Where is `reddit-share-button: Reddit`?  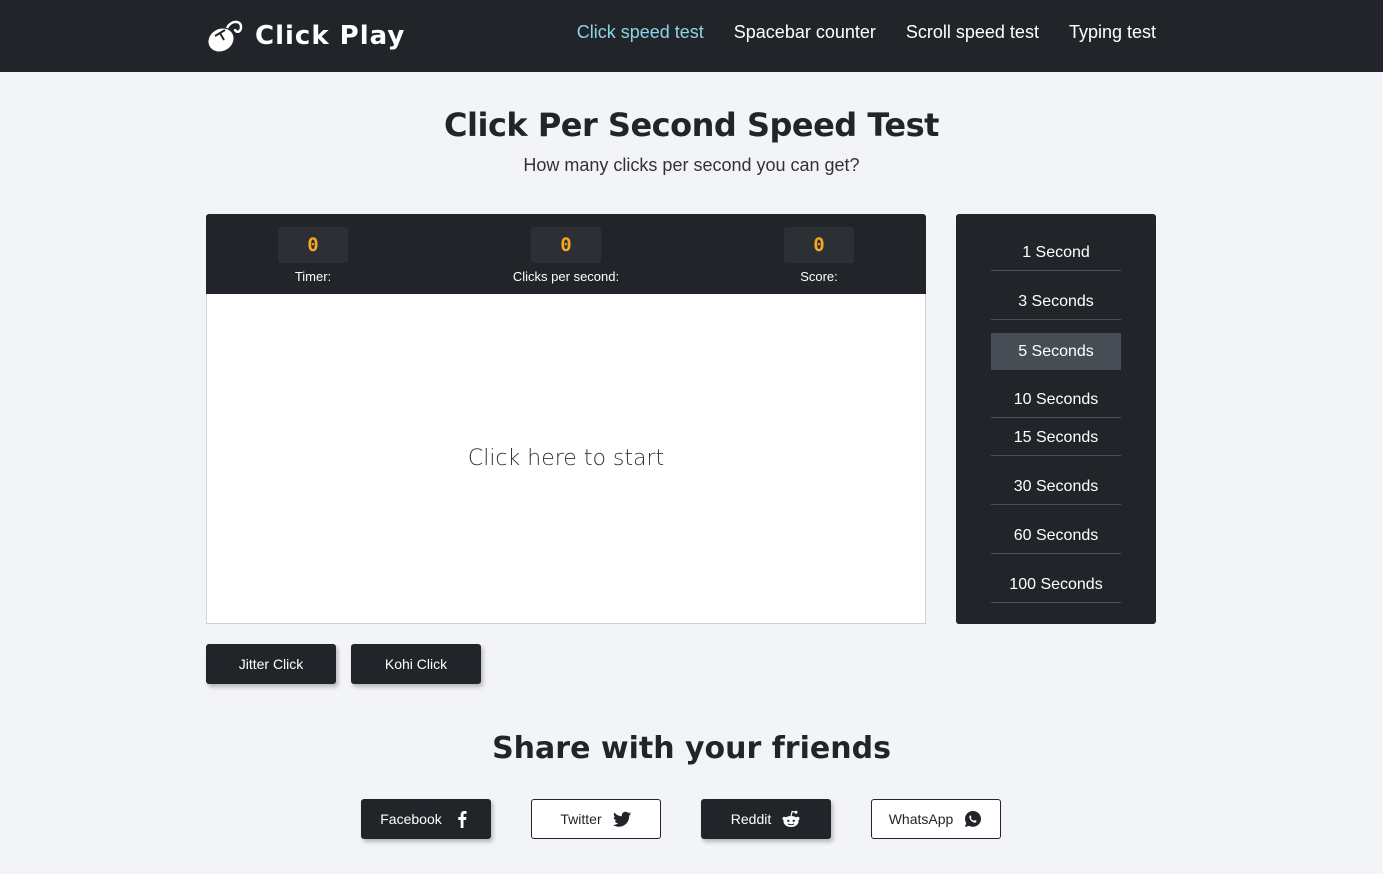 reddit-share-button: Reddit is located at coordinates (766, 819).